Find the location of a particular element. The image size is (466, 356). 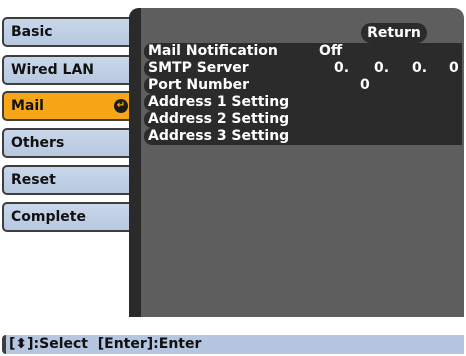

menu-tab-wired-lan: Wired LAN is located at coordinates (69, 70).